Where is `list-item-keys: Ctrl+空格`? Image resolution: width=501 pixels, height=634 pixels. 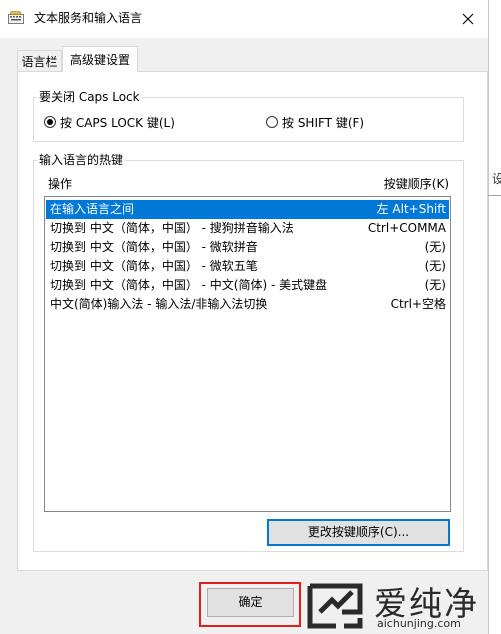
list-item-keys: Ctrl+空格 is located at coordinates (418, 304).